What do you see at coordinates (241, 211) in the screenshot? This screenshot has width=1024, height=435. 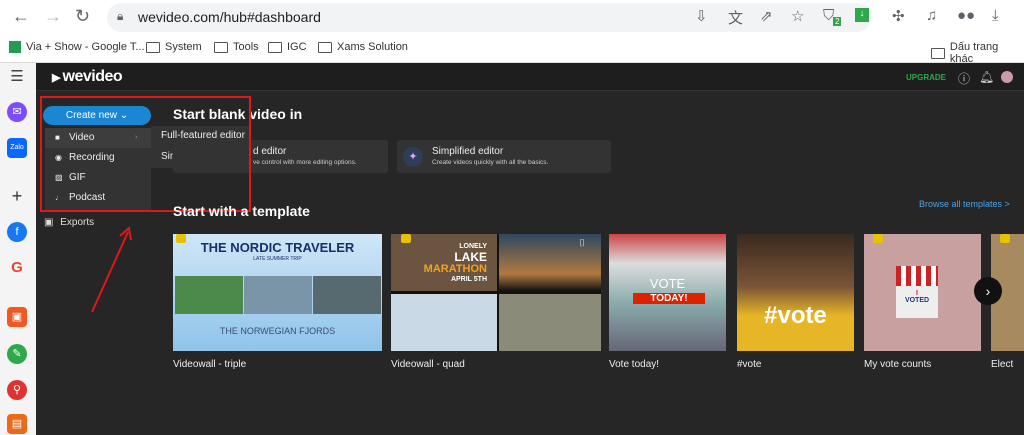 I see `template-heading: Start with a template` at bounding box center [241, 211].